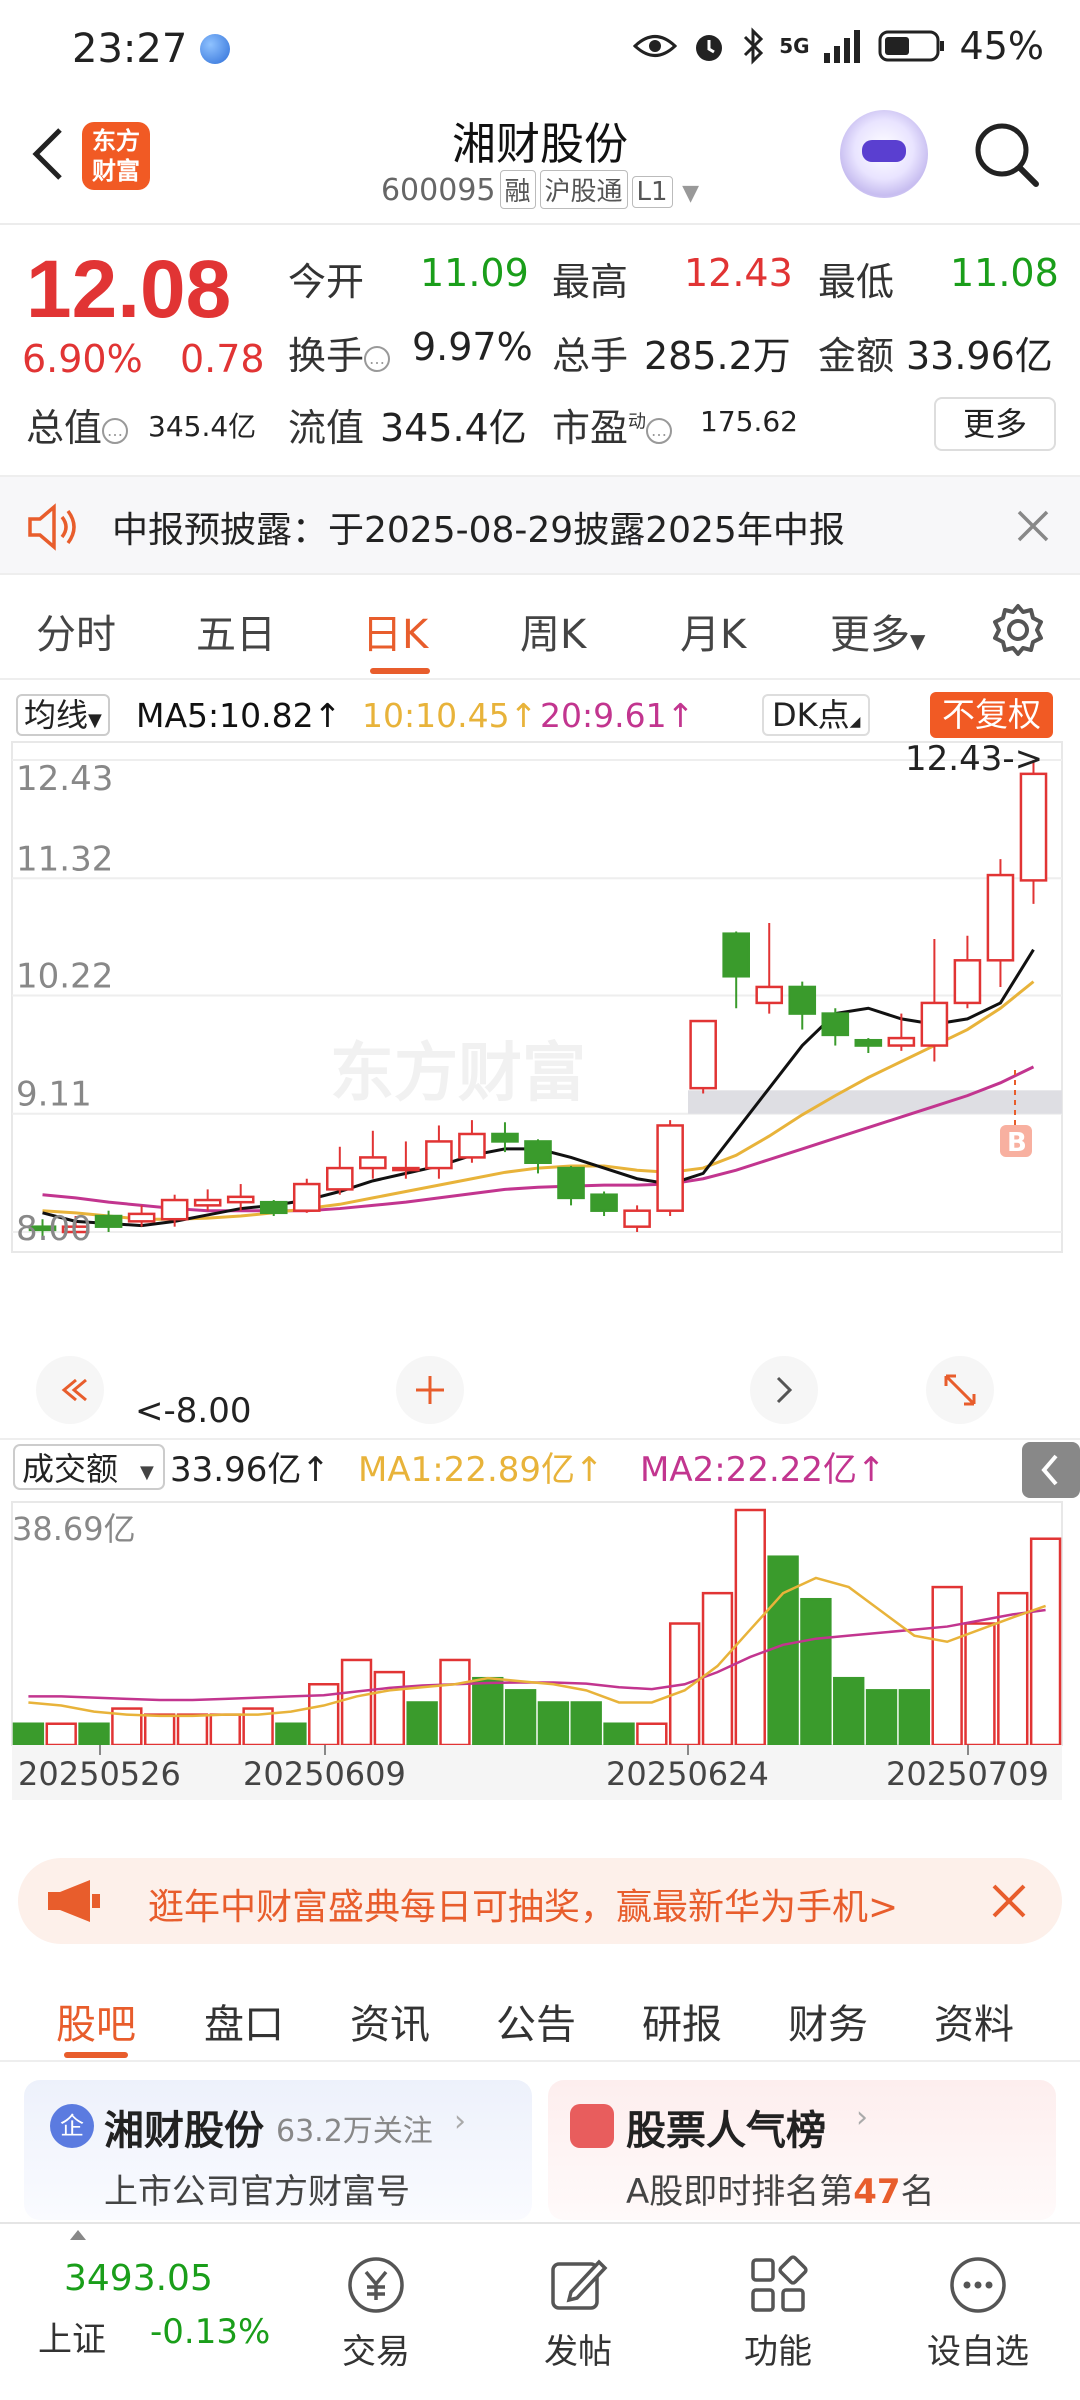  I want to click on float-label: 流值, so click(326, 428).